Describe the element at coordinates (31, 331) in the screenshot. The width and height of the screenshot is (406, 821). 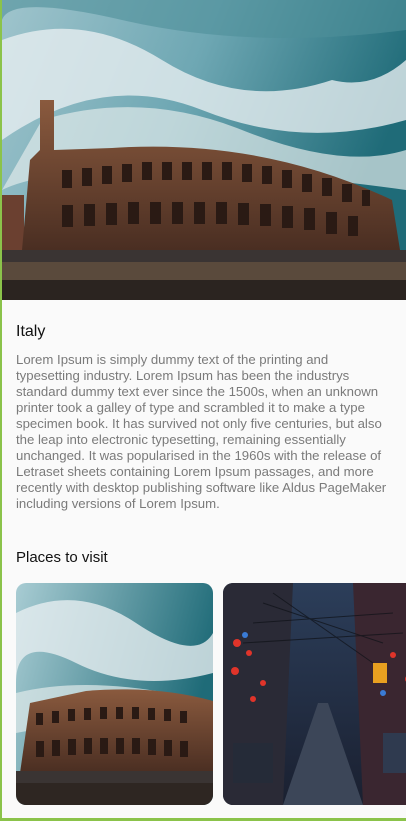
I see `destination-title: Italy` at that location.